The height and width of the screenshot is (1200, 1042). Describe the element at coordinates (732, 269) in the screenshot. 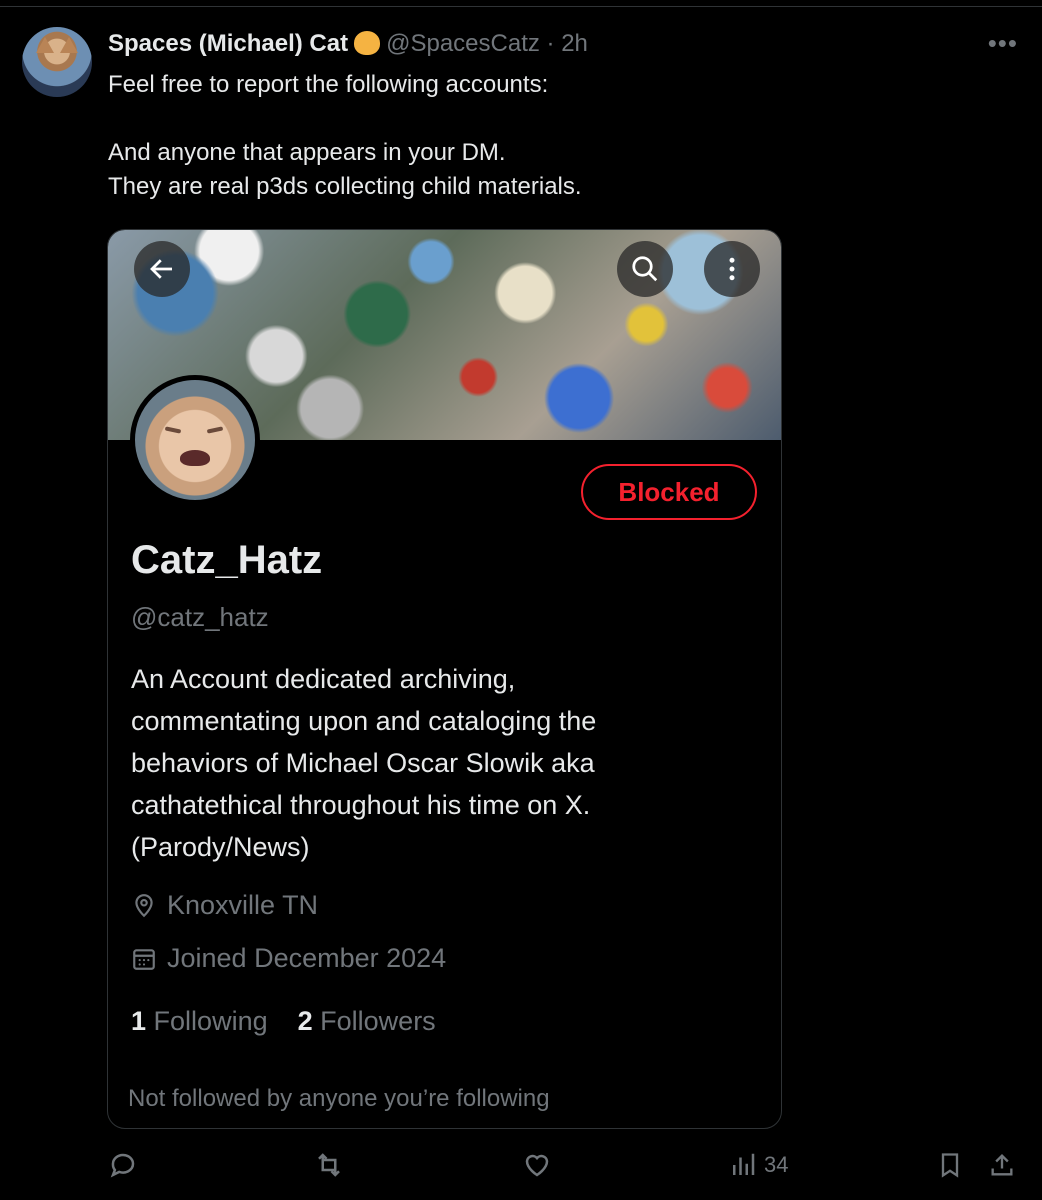

I see `more-vertical-icon` at that location.